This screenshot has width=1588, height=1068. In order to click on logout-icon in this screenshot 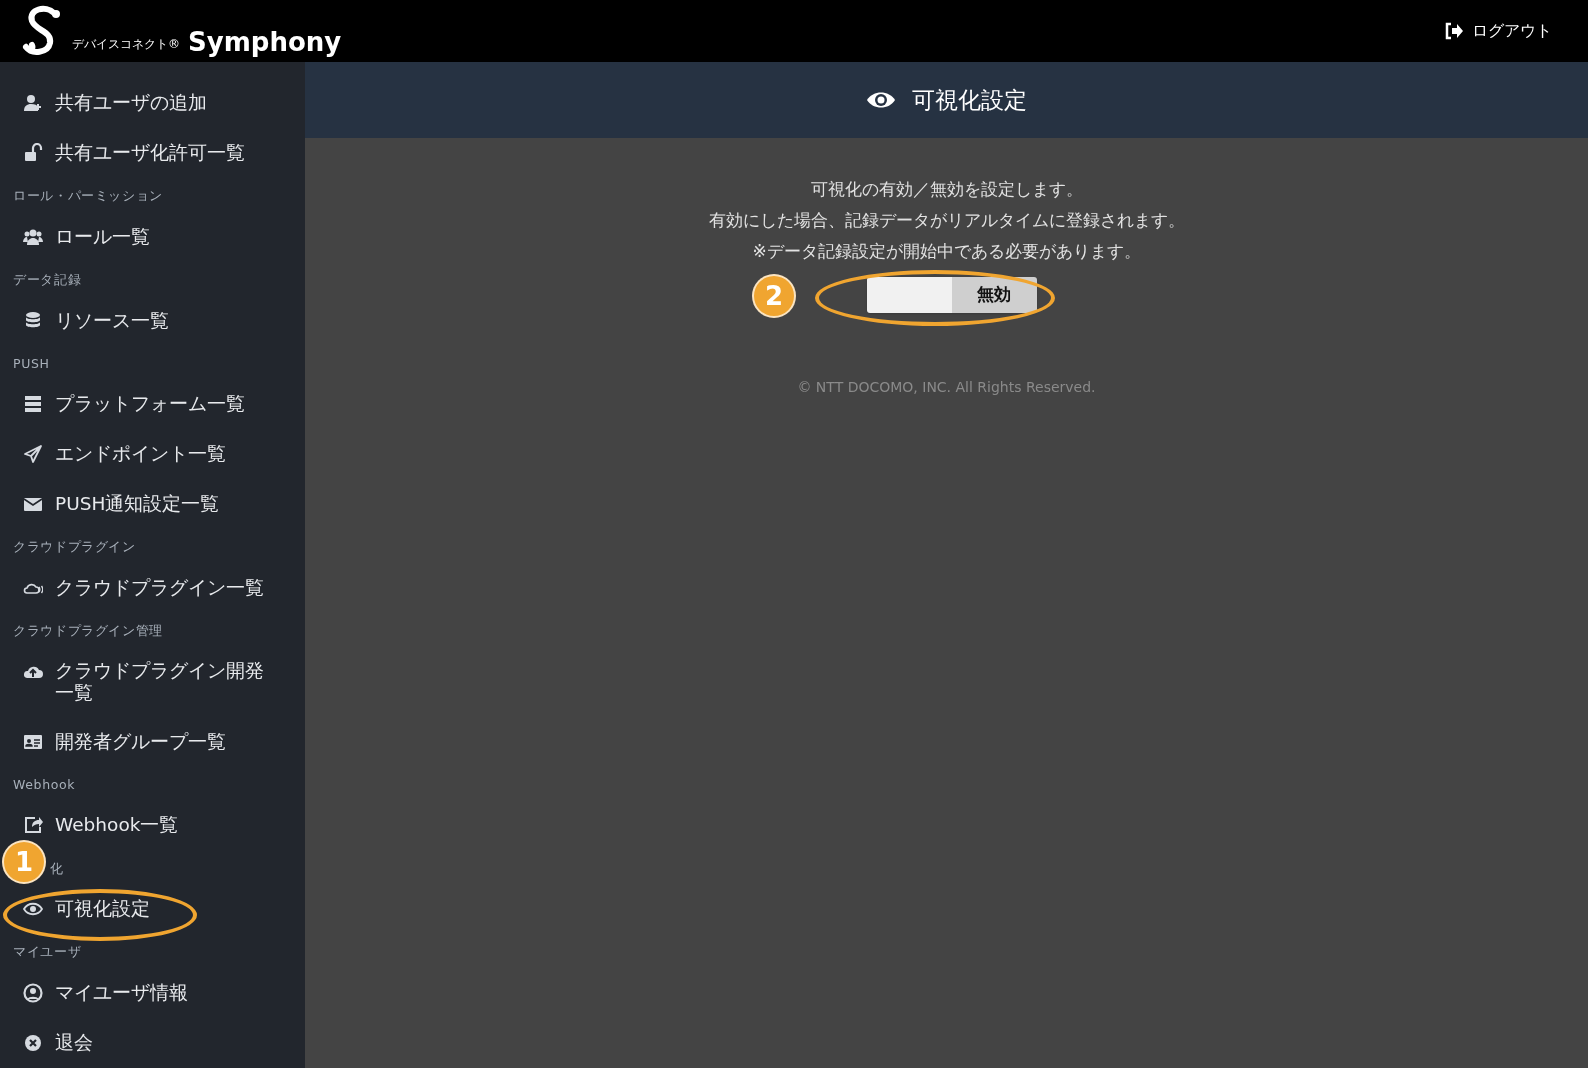, I will do `click(1454, 31)`.